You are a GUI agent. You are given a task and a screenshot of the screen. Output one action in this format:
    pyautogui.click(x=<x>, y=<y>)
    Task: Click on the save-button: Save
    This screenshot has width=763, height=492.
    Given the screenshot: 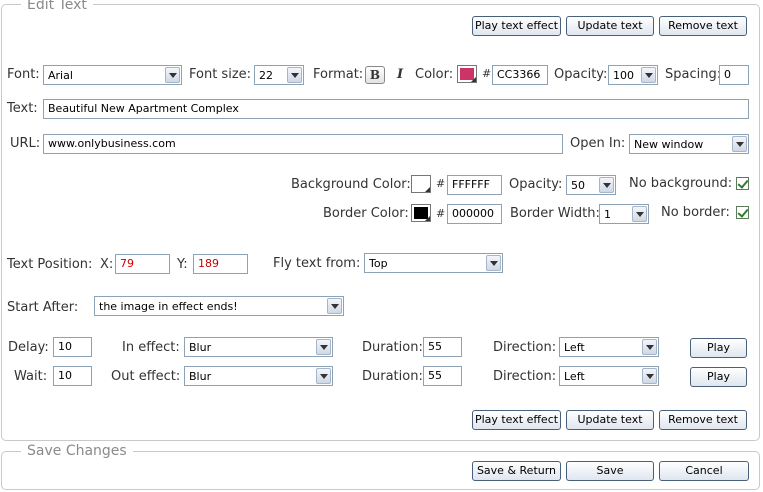 What is the action you would take?
    pyautogui.click(x=610, y=471)
    